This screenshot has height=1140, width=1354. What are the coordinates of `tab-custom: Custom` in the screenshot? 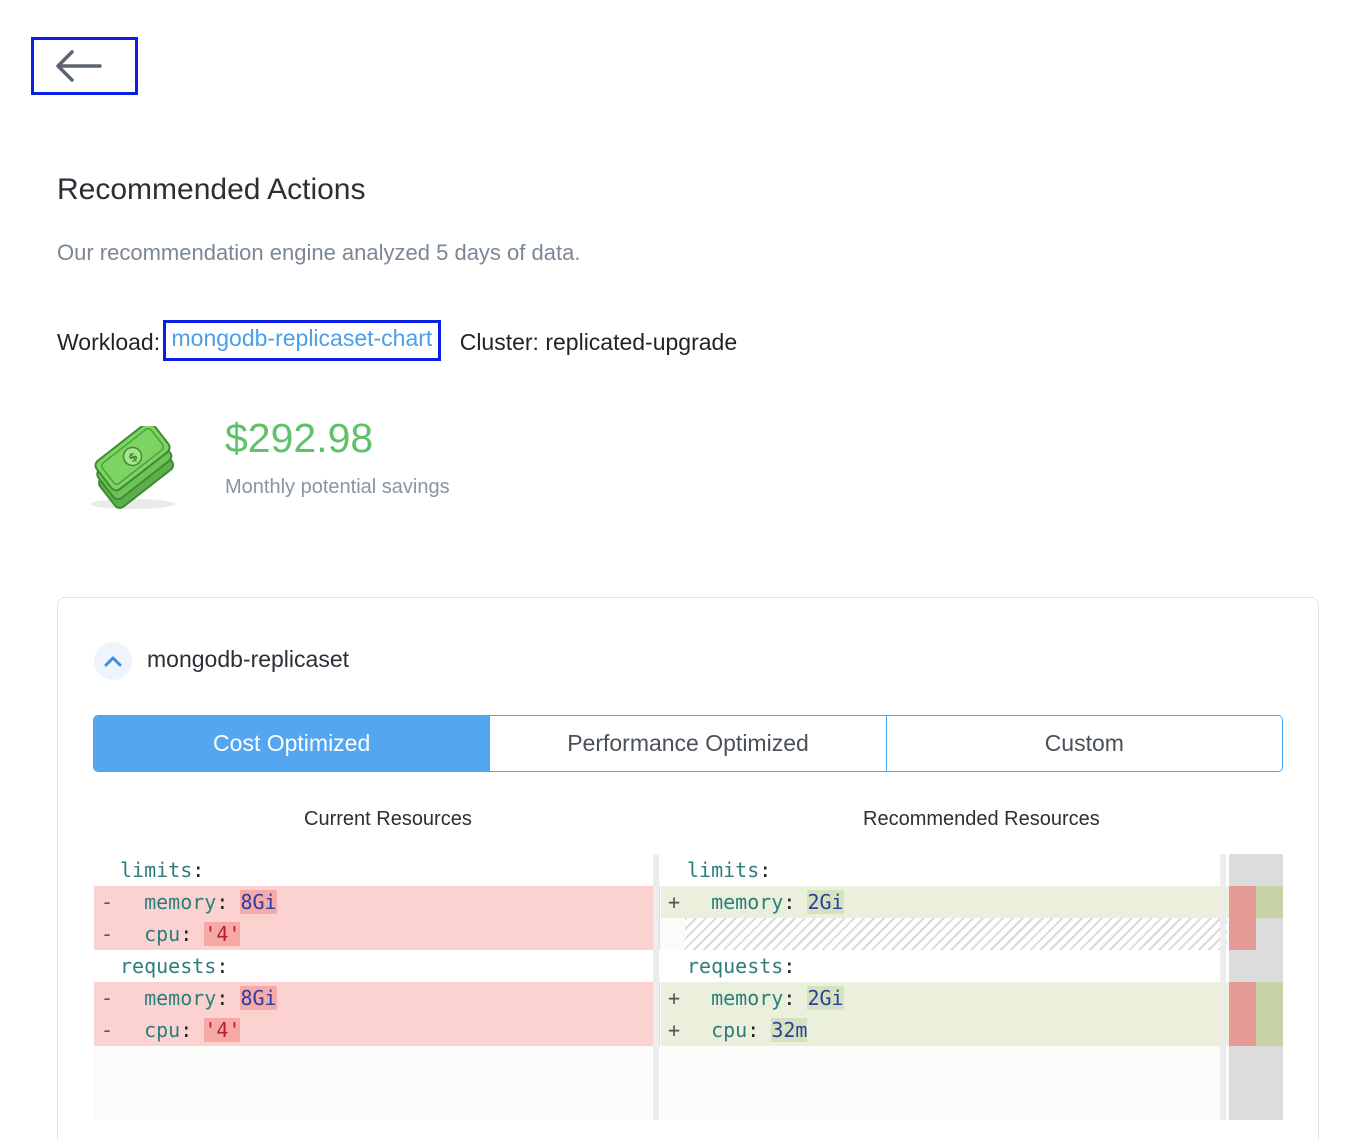 It's located at (1084, 743).